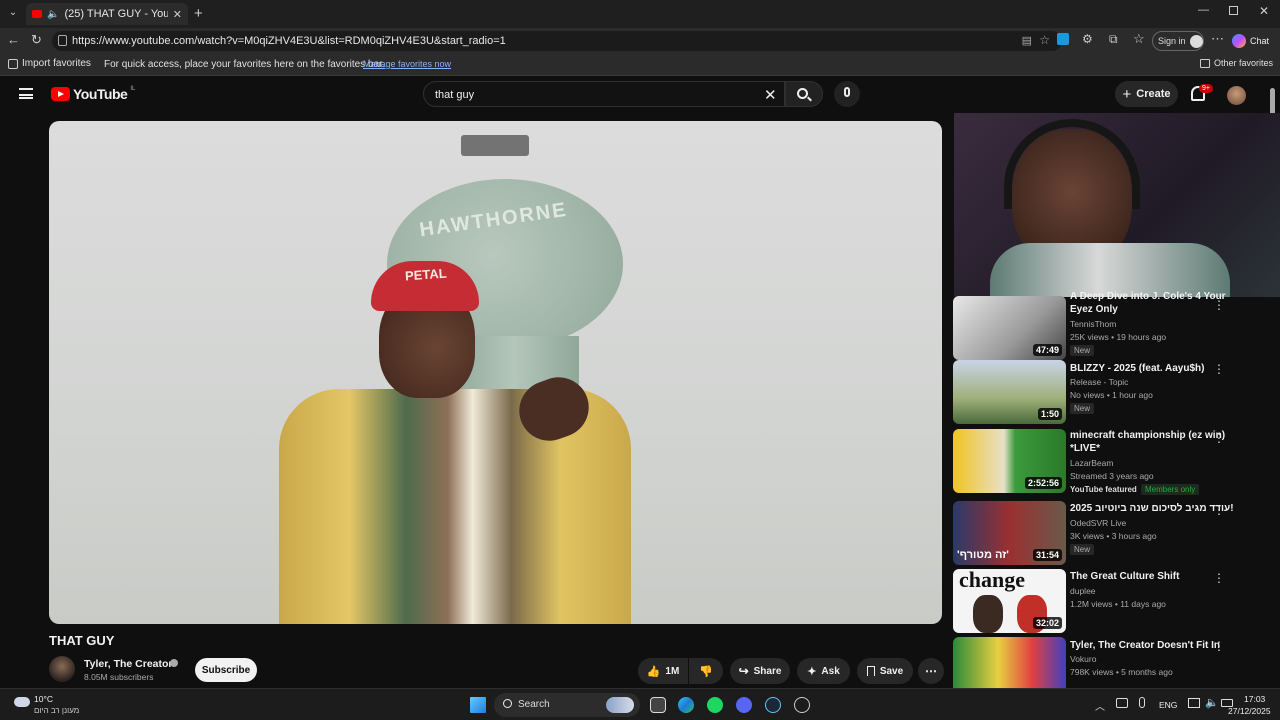 The image size is (1280, 720). Describe the element at coordinates (1205, 63) in the screenshot. I see `folder-icon` at that location.